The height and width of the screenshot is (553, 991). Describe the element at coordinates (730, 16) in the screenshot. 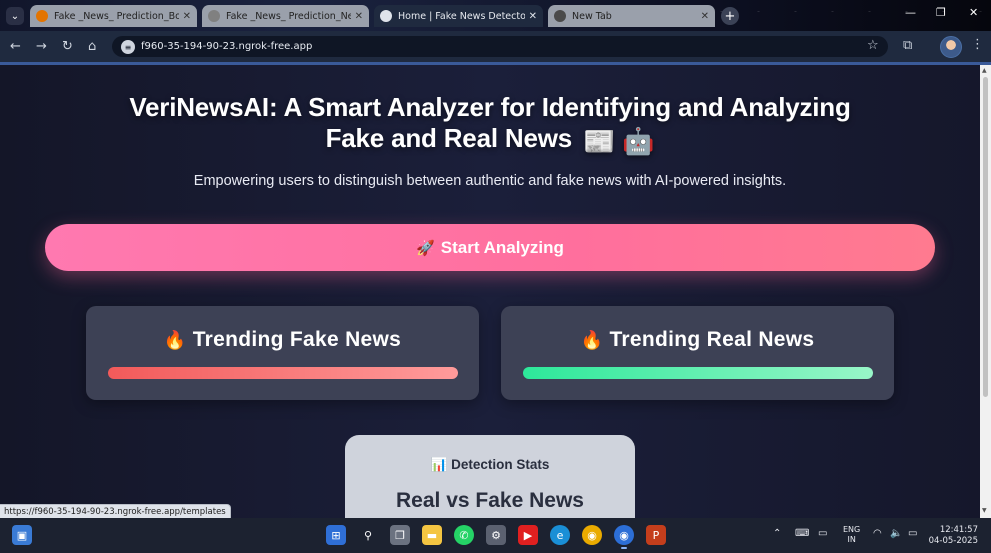

I see `new-tab-button: +` at that location.